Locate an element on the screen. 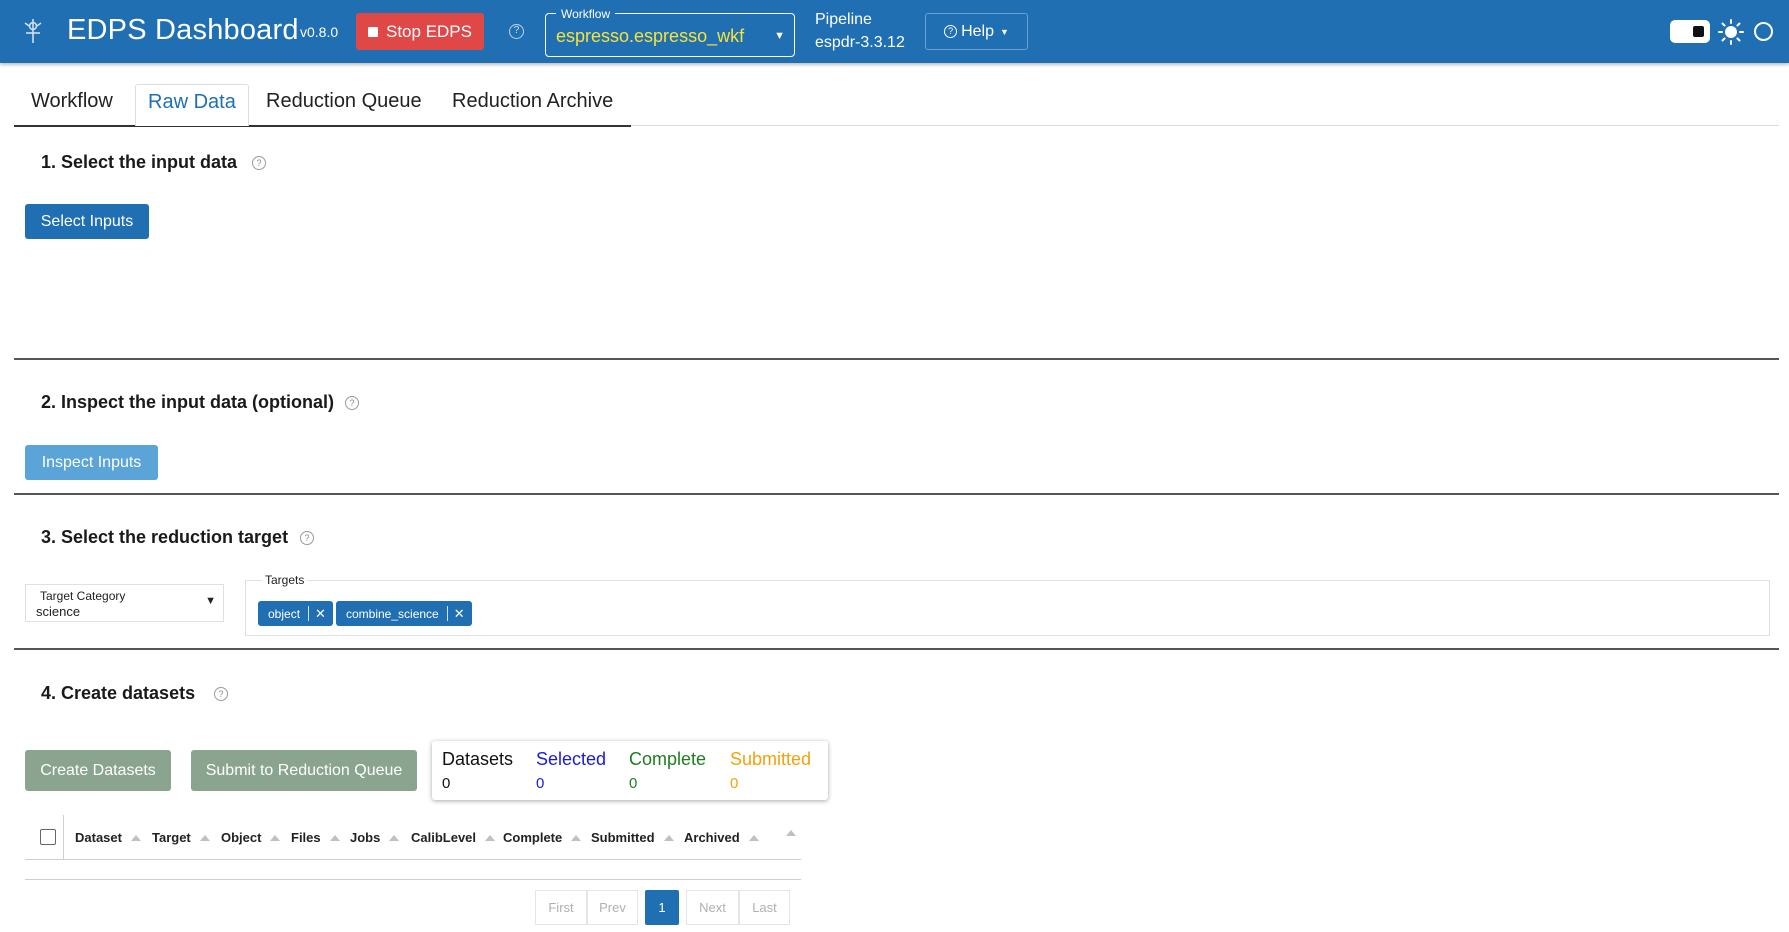 The height and width of the screenshot is (932, 1789). target-category-value: science is located at coordinates (58, 611).